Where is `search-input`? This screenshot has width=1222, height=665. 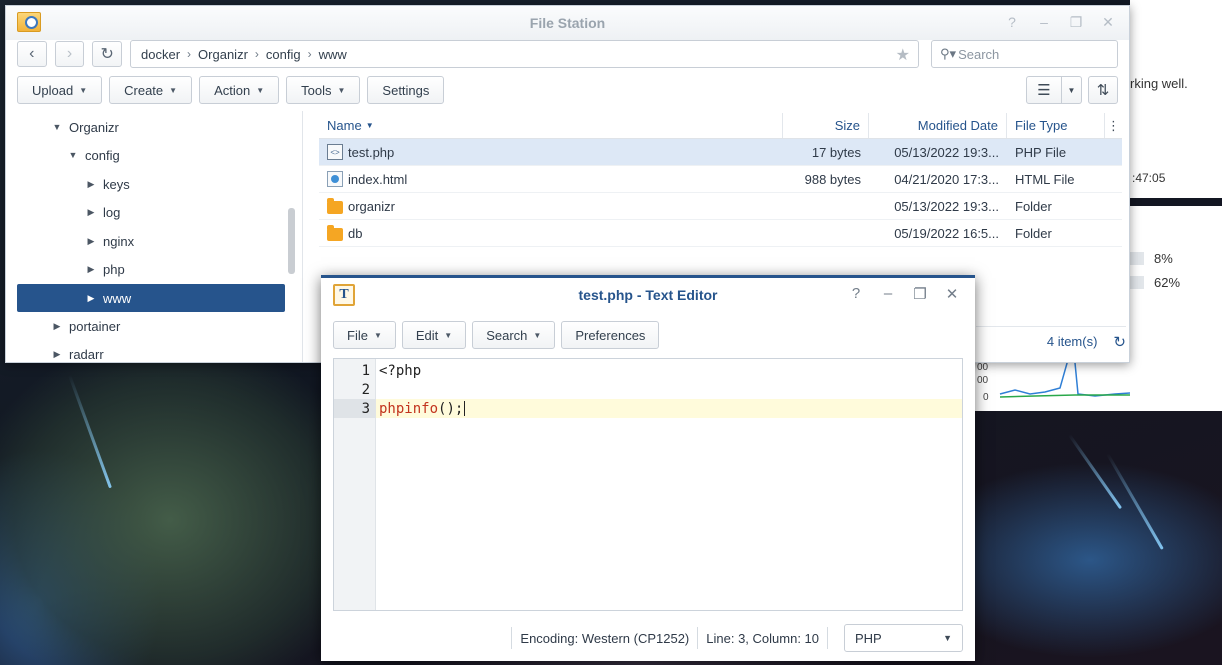 search-input is located at coordinates (1028, 54).